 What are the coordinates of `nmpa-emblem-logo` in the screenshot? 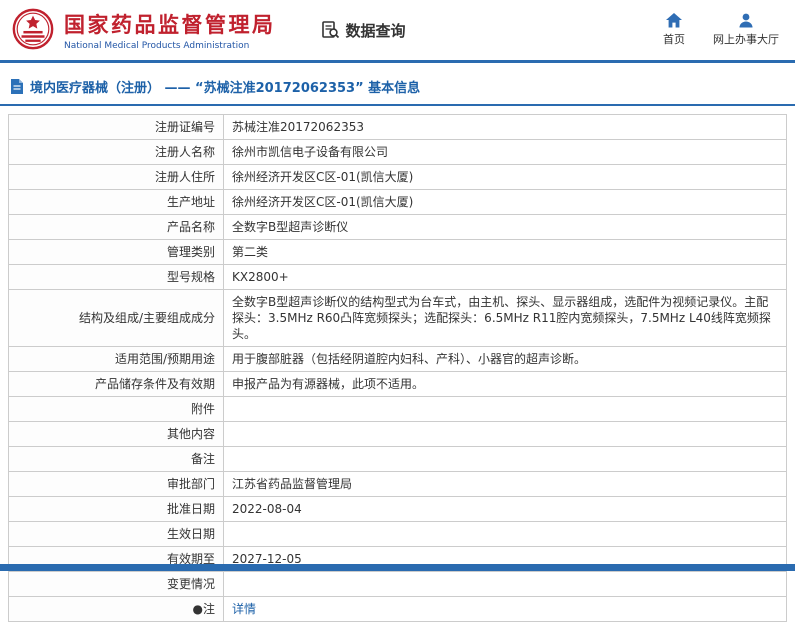 It's located at (33, 29).